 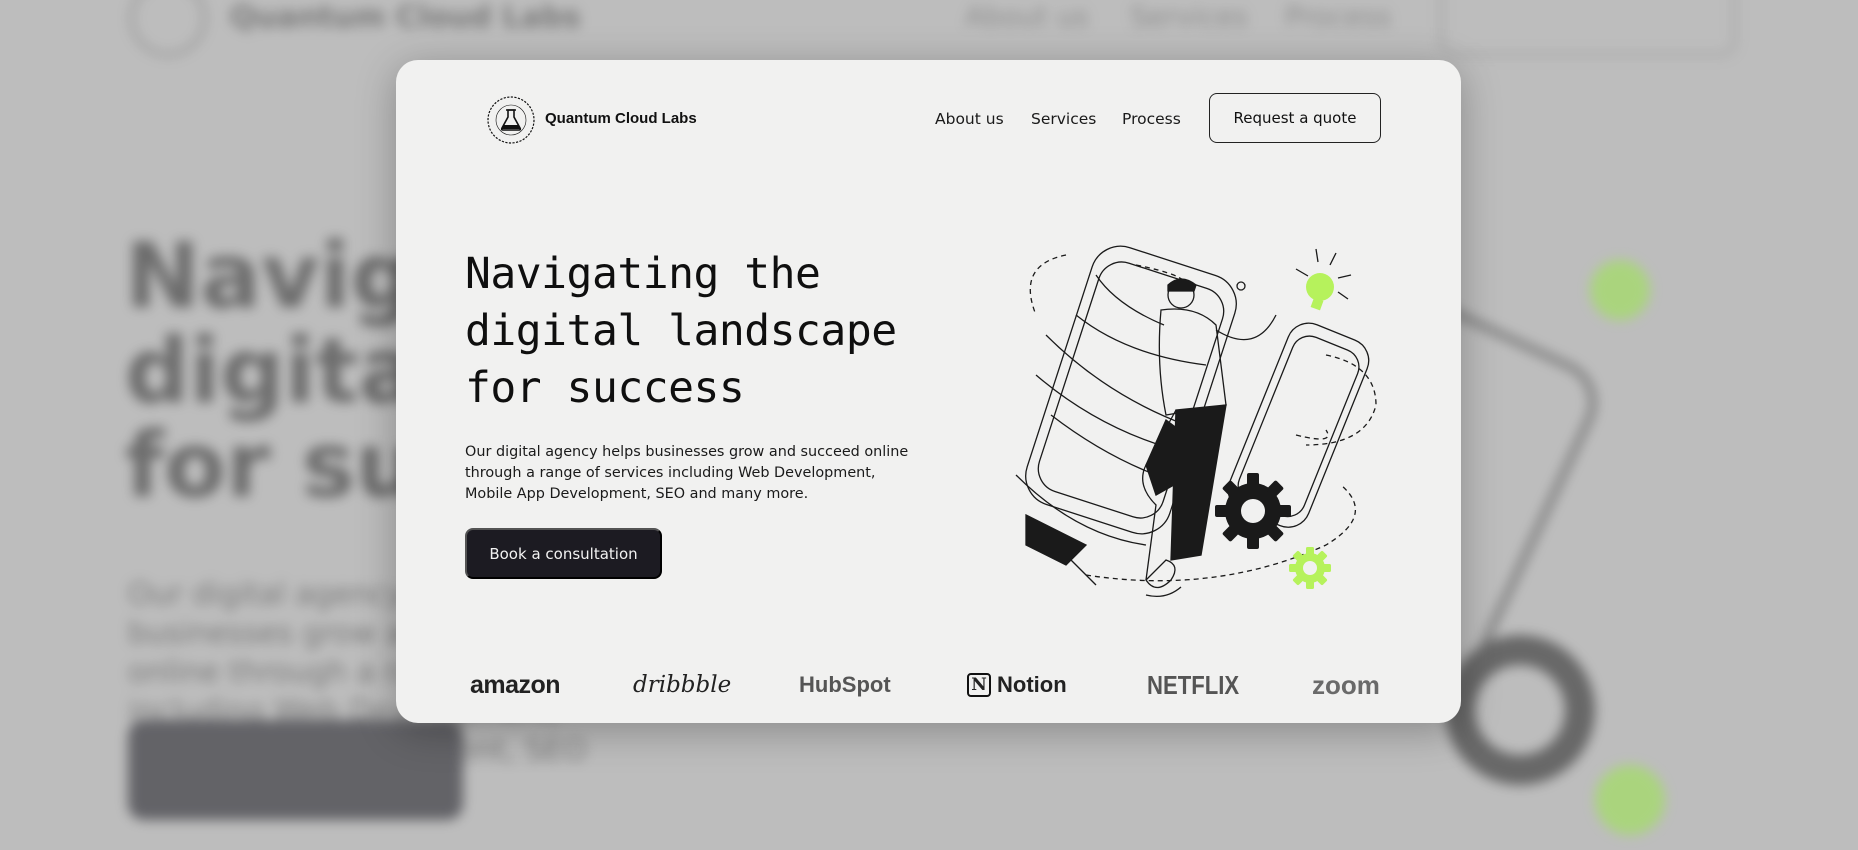 What do you see at coordinates (1295, 118) in the screenshot?
I see `request-quote-button: Request a quote` at bounding box center [1295, 118].